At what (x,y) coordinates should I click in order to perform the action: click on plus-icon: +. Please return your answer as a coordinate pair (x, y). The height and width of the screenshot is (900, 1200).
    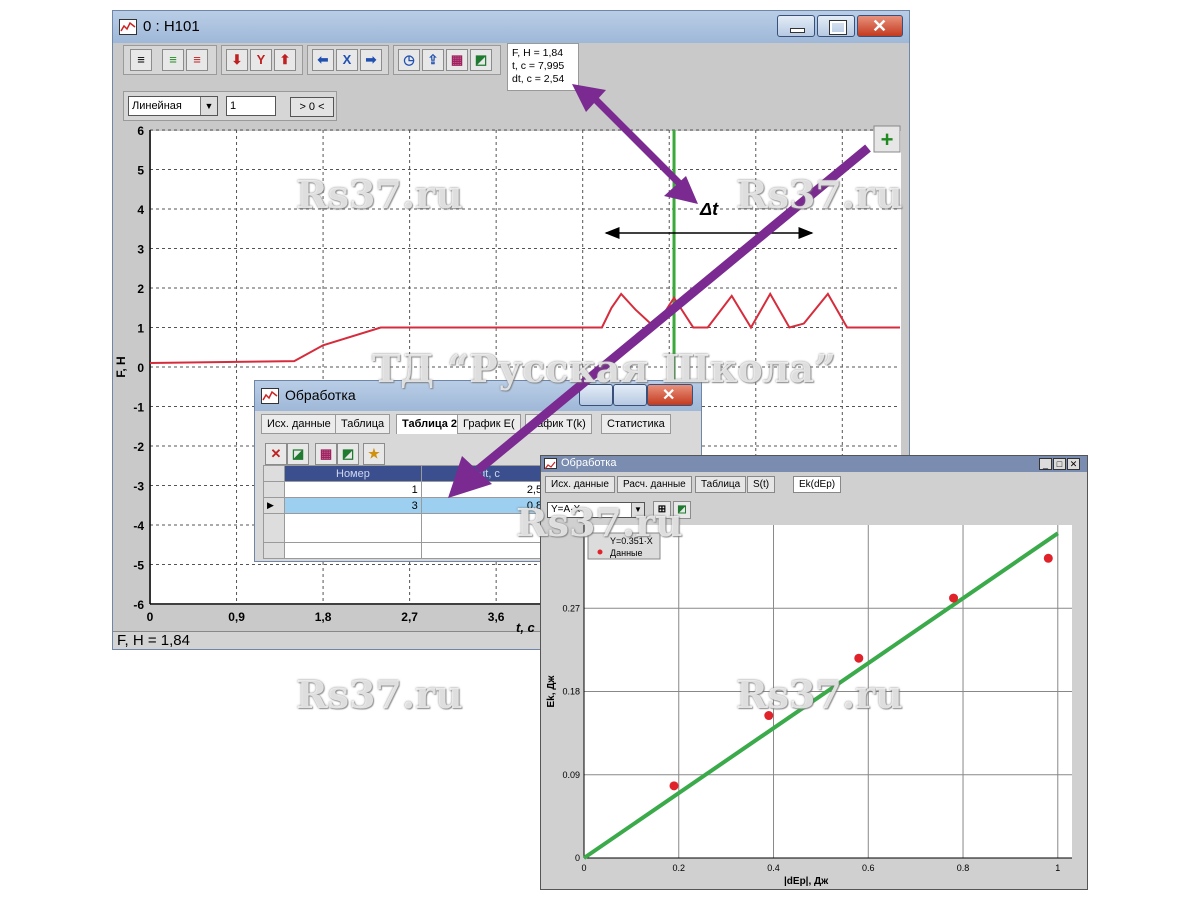
    Looking at the image, I should click on (887, 139).